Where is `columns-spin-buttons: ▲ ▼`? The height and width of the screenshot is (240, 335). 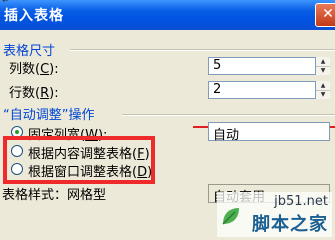
columns-spin-buttons: ▲ ▼ is located at coordinates (322, 66).